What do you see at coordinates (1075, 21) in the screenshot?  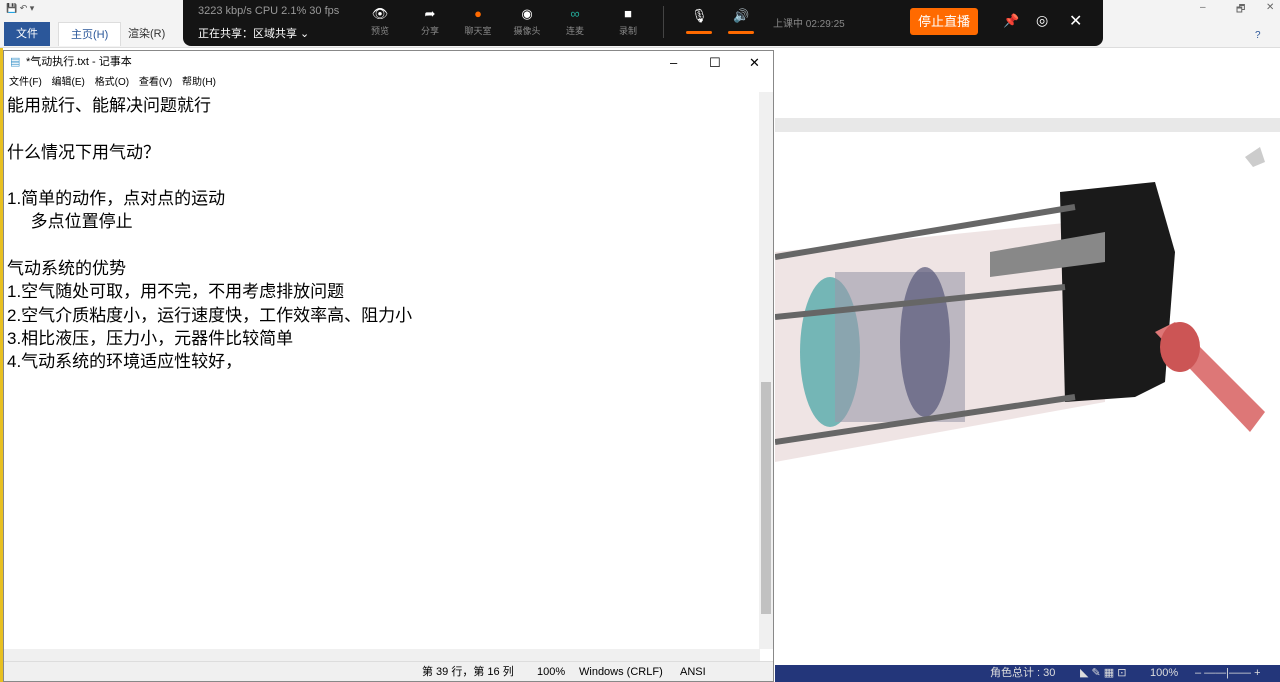 I see `close-icon: ✕` at bounding box center [1075, 21].